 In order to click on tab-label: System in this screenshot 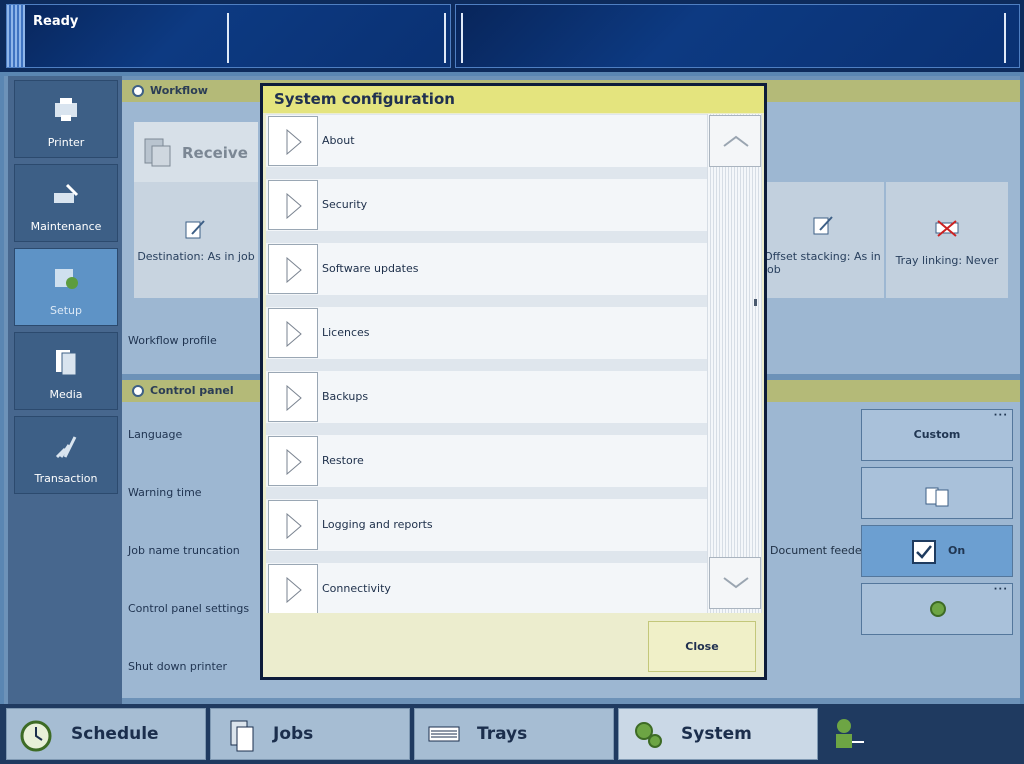, I will do `click(716, 734)`.